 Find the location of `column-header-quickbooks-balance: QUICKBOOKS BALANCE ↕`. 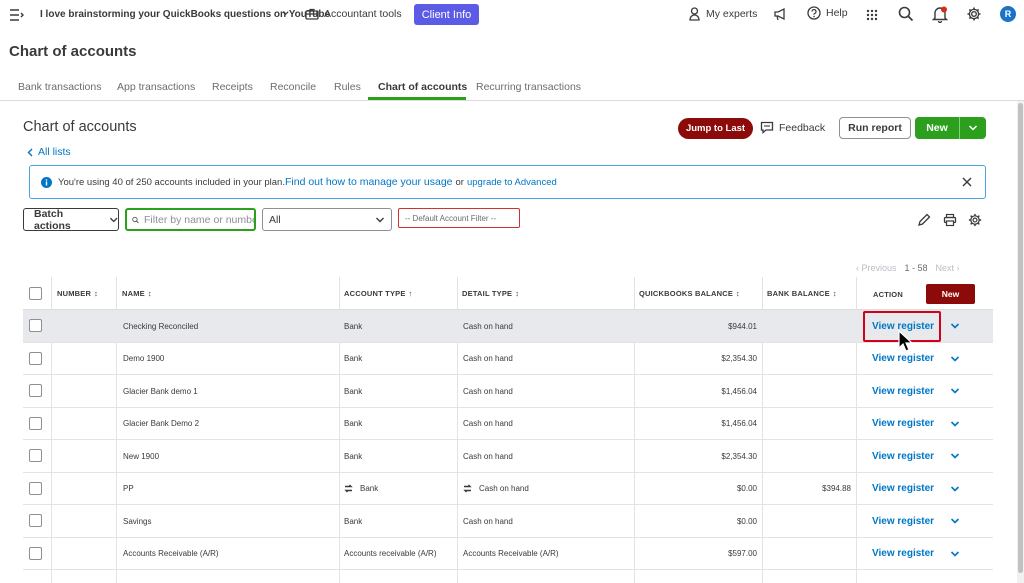

column-header-quickbooks-balance: QUICKBOOKS BALANCE ↕ is located at coordinates (689, 293).